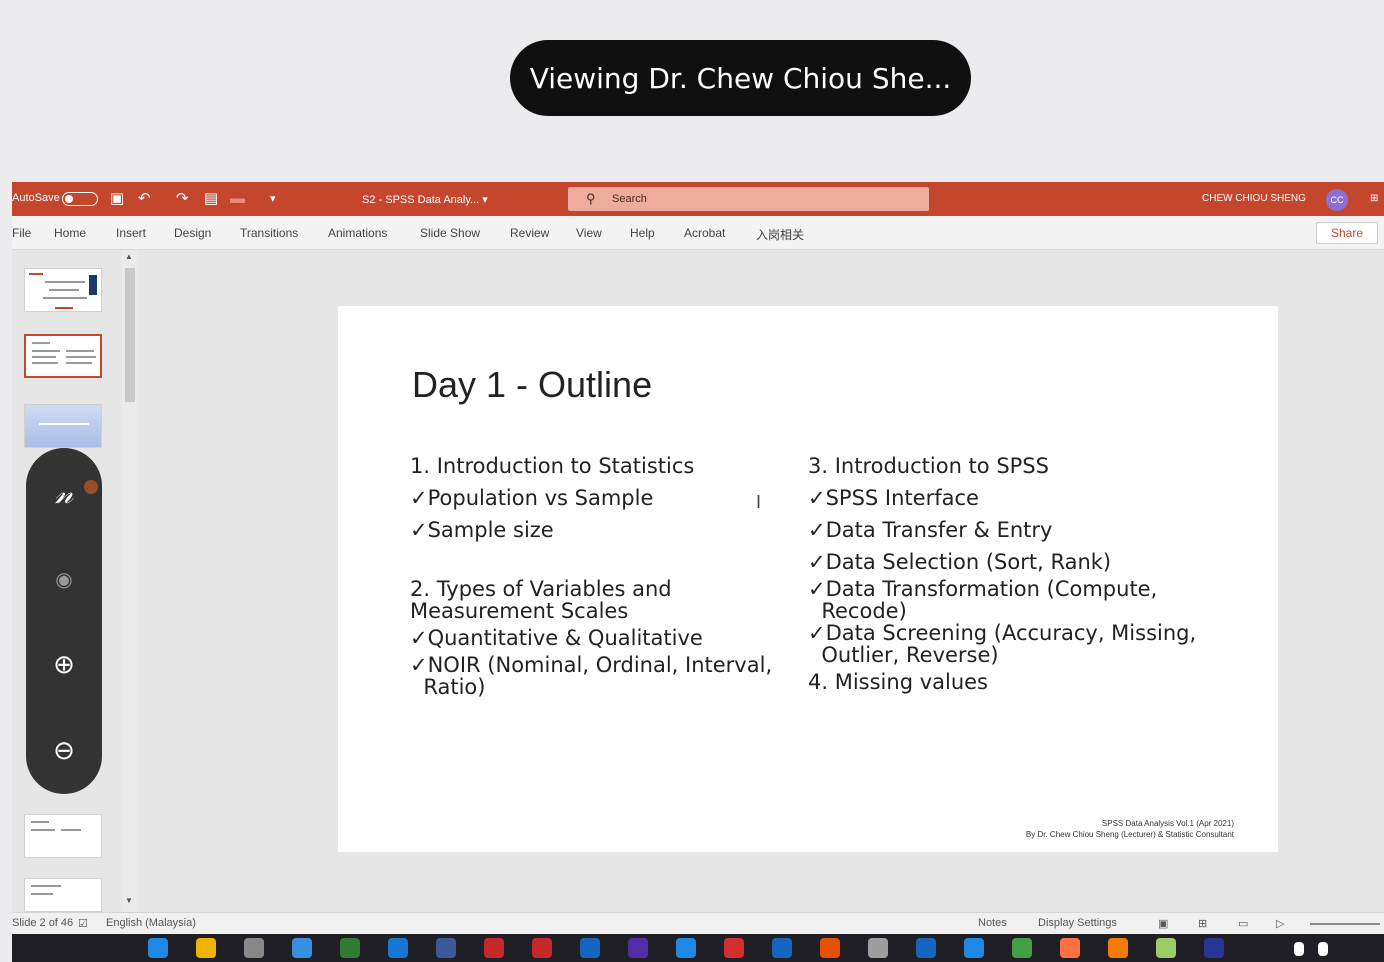  I want to click on spellcheck-icon: ☑, so click(83, 923).